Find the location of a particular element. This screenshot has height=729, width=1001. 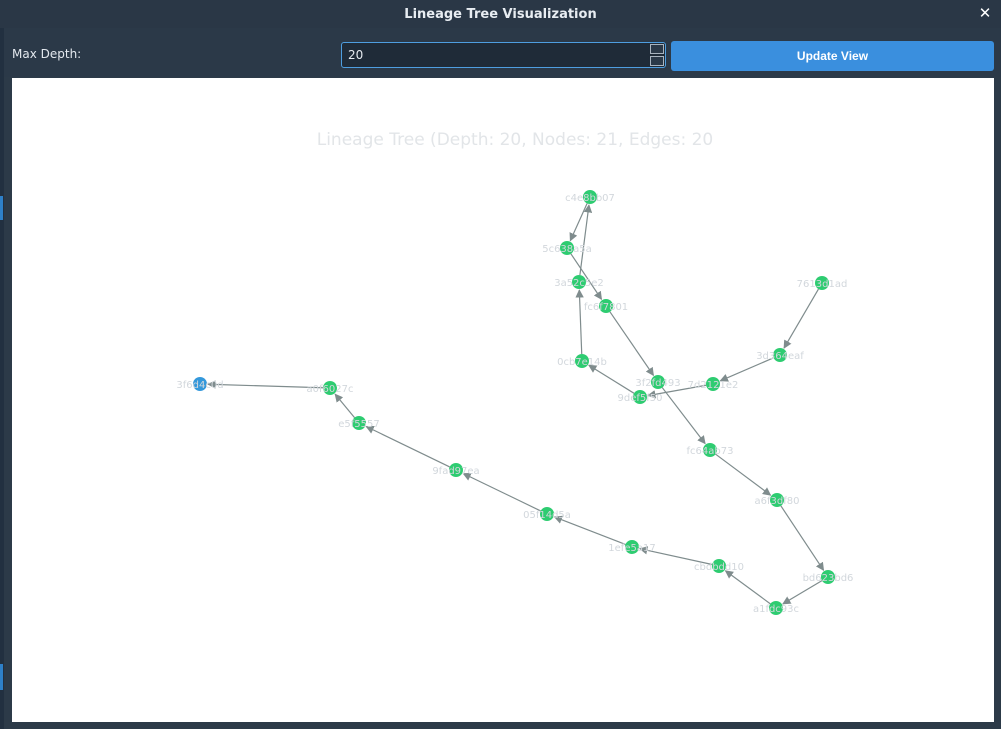

node-label: 3d364eaf is located at coordinates (780, 356).